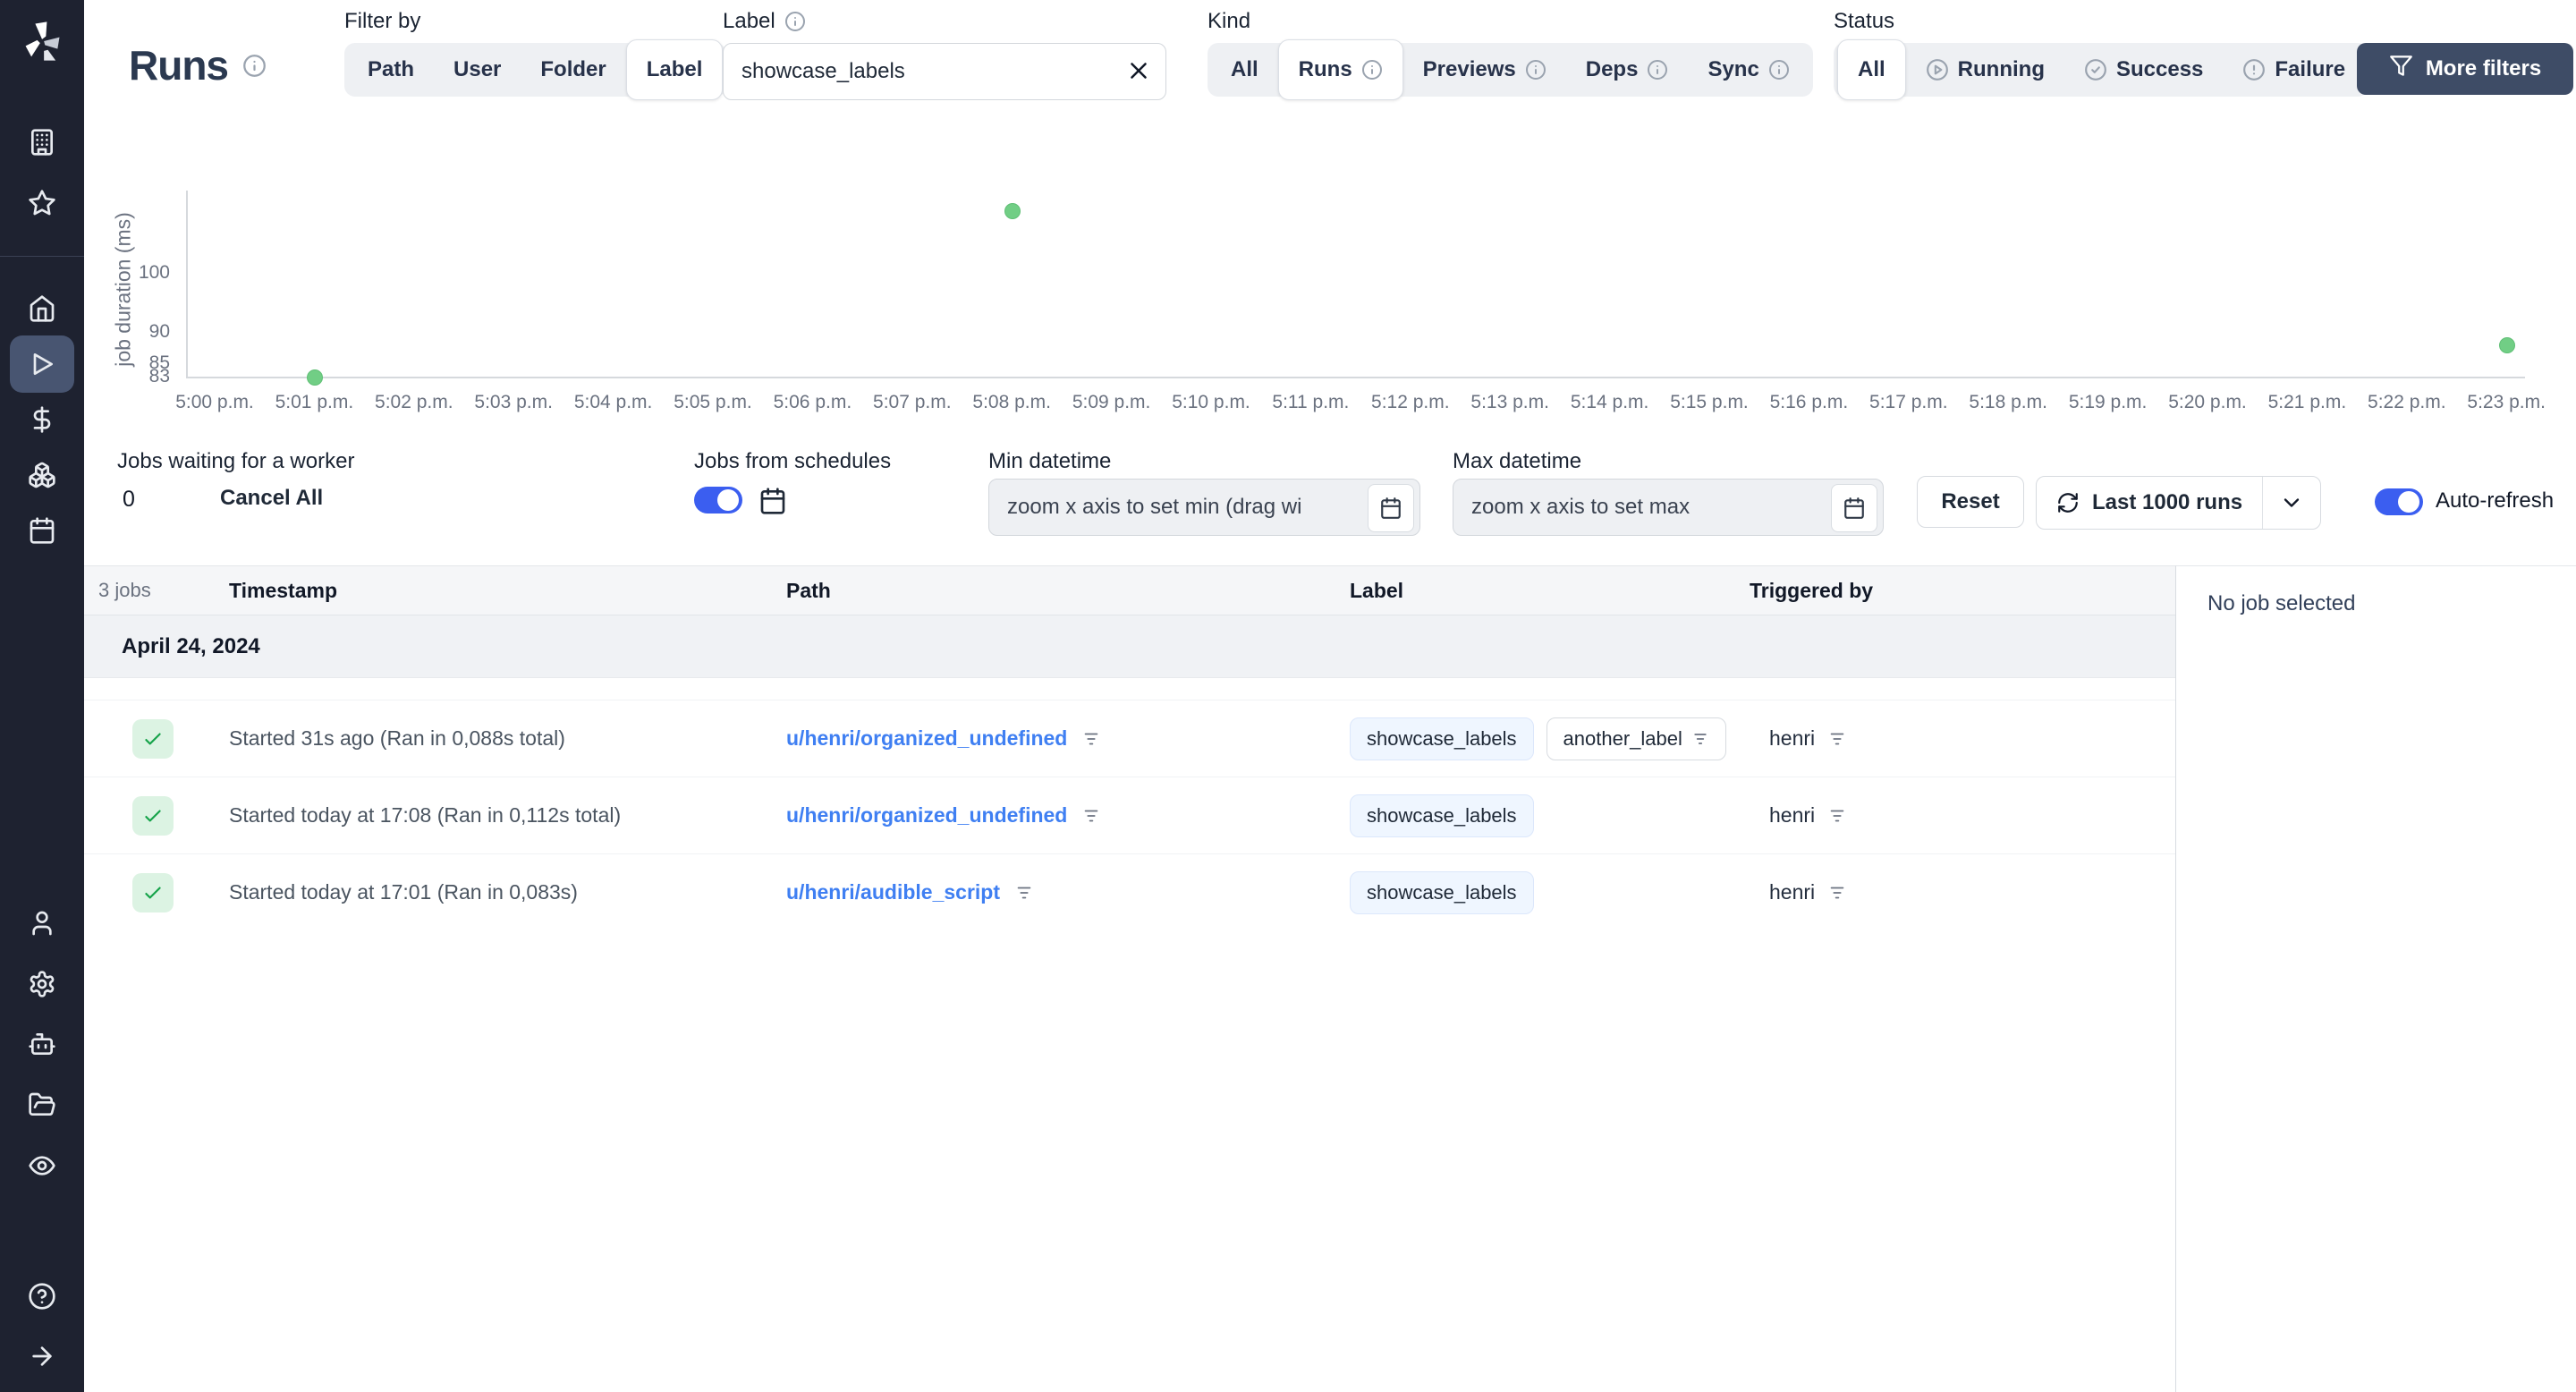  Describe the element at coordinates (1700, 739) in the screenshot. I see `label-filter-icon` at that location.